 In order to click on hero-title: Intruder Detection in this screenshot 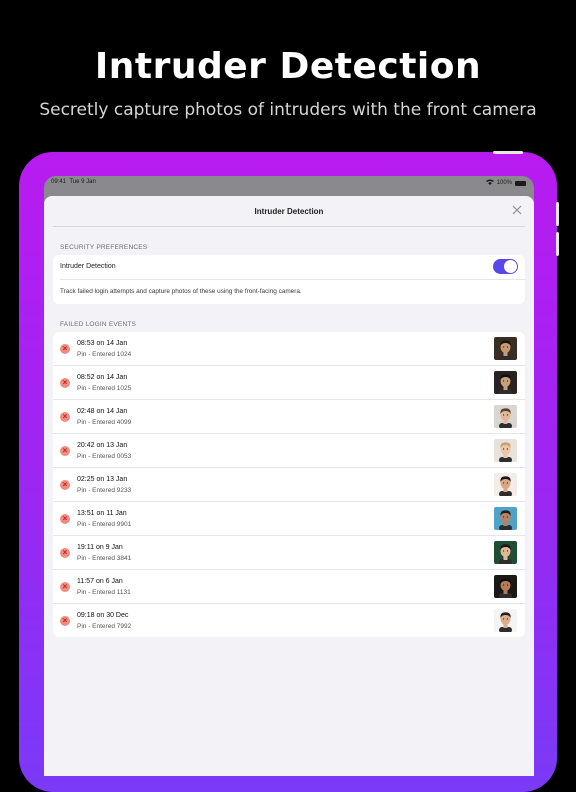, I will do `click(288, 66)`.